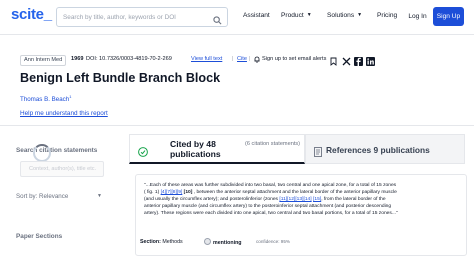 The width and height of the screenshot is (474, 256). What do you see at coordinates (242, 59) in the screenshot?
I see `cite-link: Cite` at bounding box center [242, 59].